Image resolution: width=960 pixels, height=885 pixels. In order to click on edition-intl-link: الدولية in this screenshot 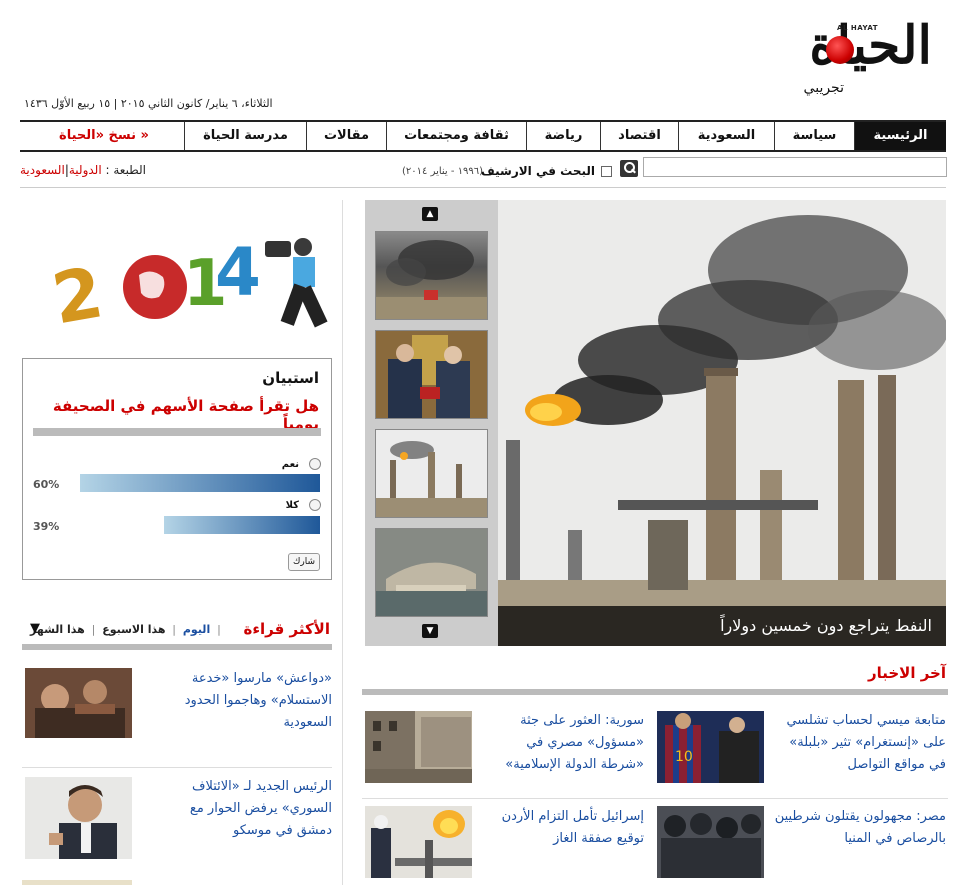, I will do `click(85, 170)`.